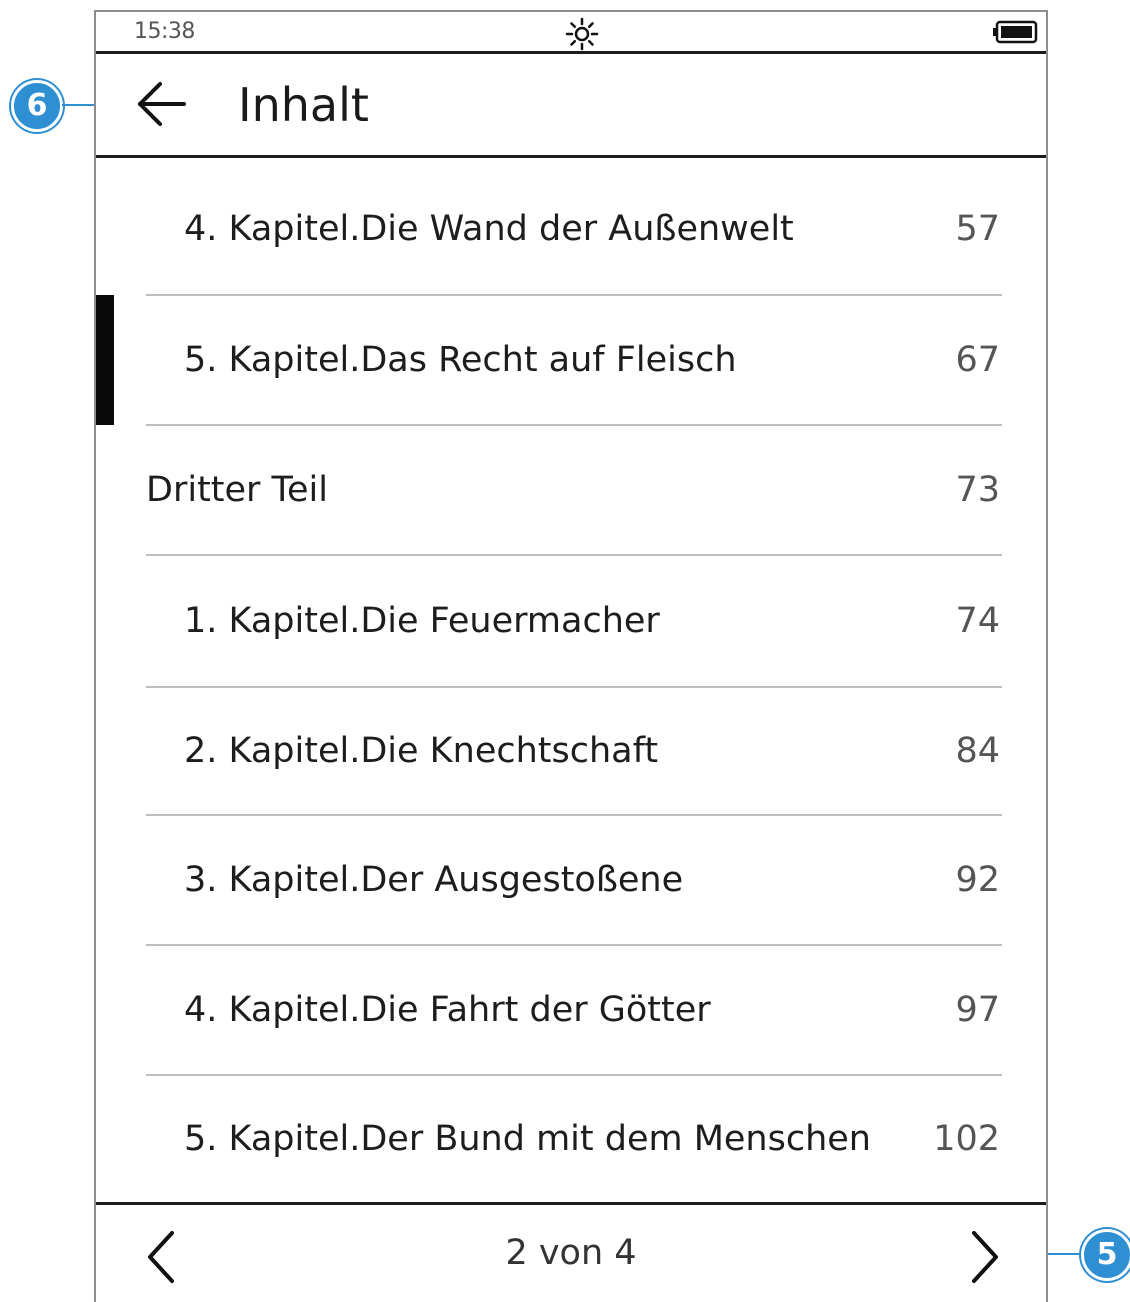  I want to click on toc-item-label: 2. Kapitel.Die Knechtschaft, so click(421, 751).